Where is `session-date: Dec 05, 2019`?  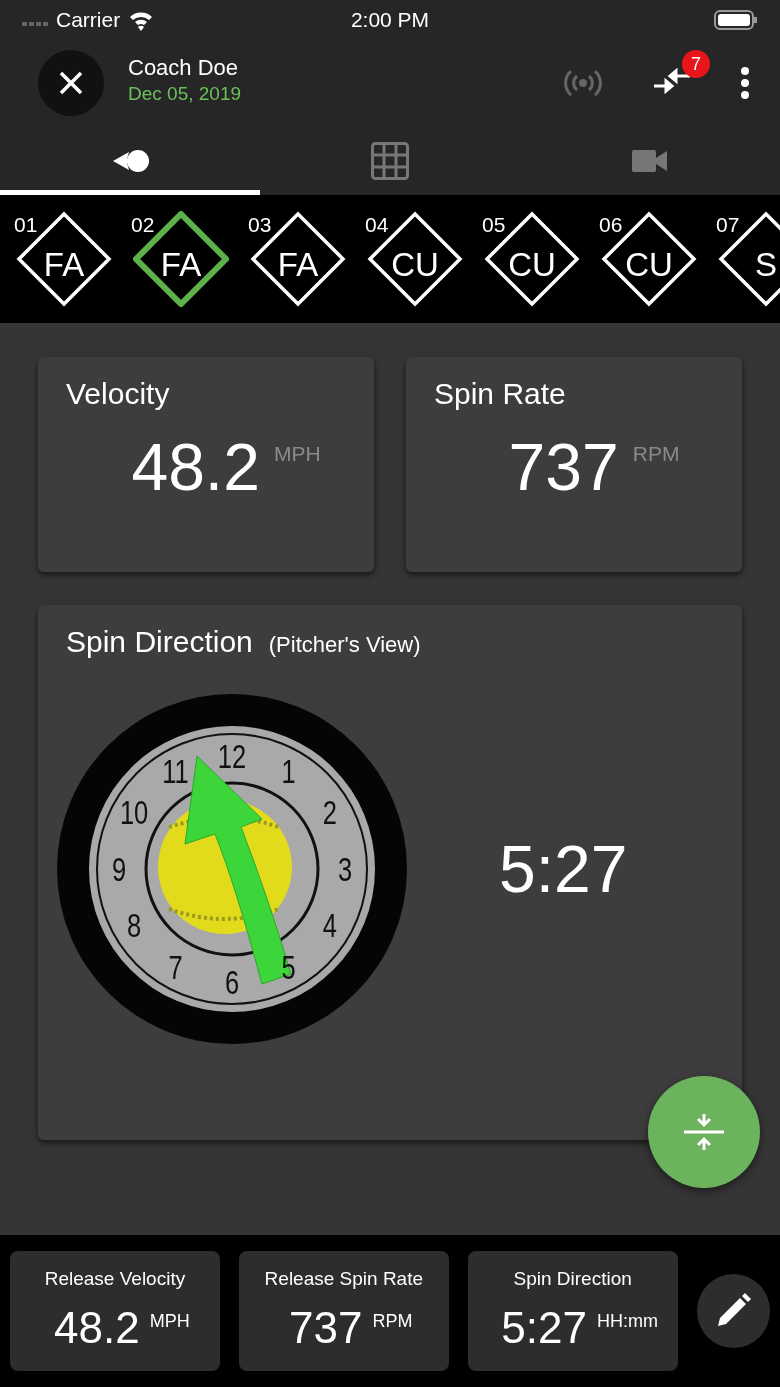 session-date: Dec 05, 2019 is located at coordinates (185, 94).